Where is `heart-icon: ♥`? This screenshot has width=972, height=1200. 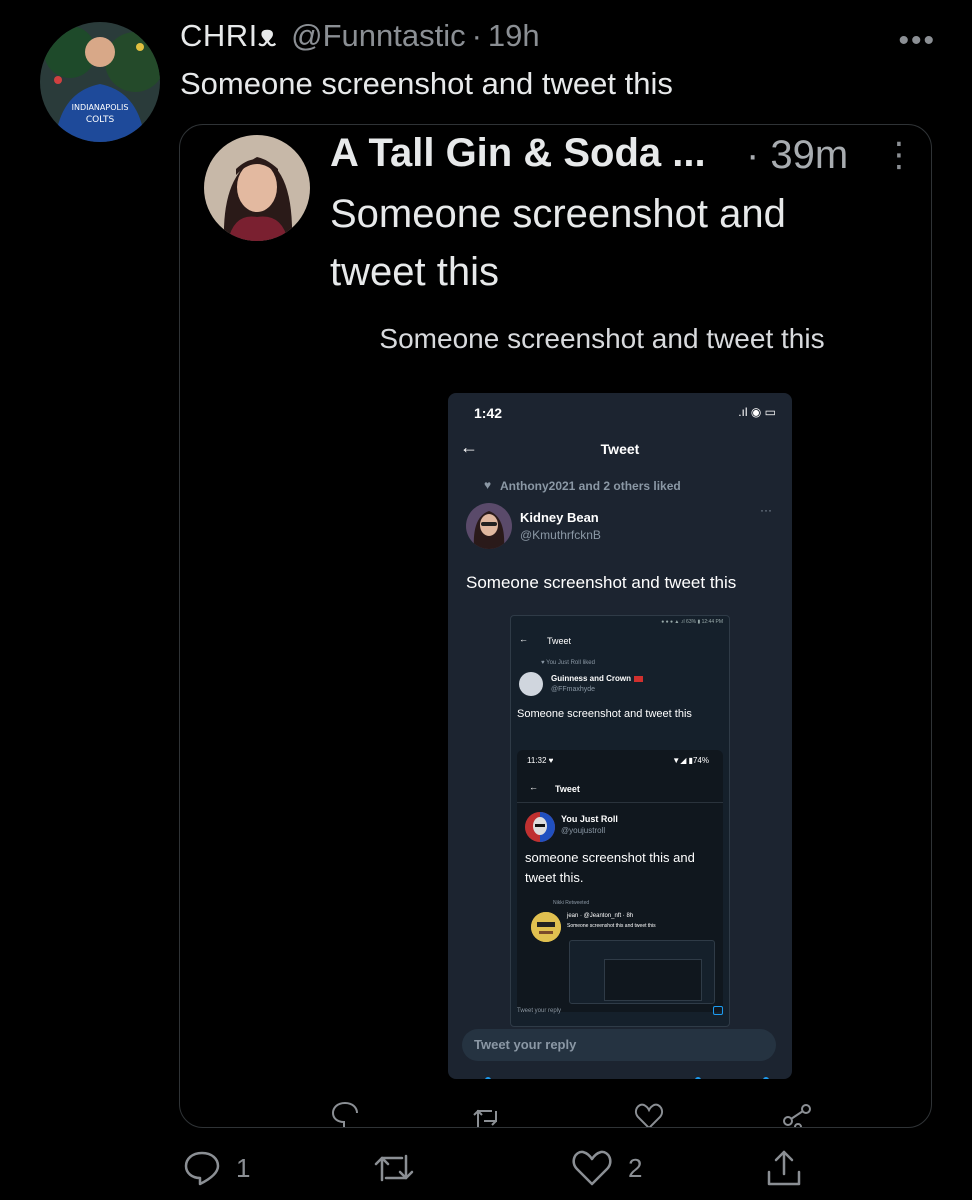
heart-icon: ♥ is located at coordinates (488, 485).